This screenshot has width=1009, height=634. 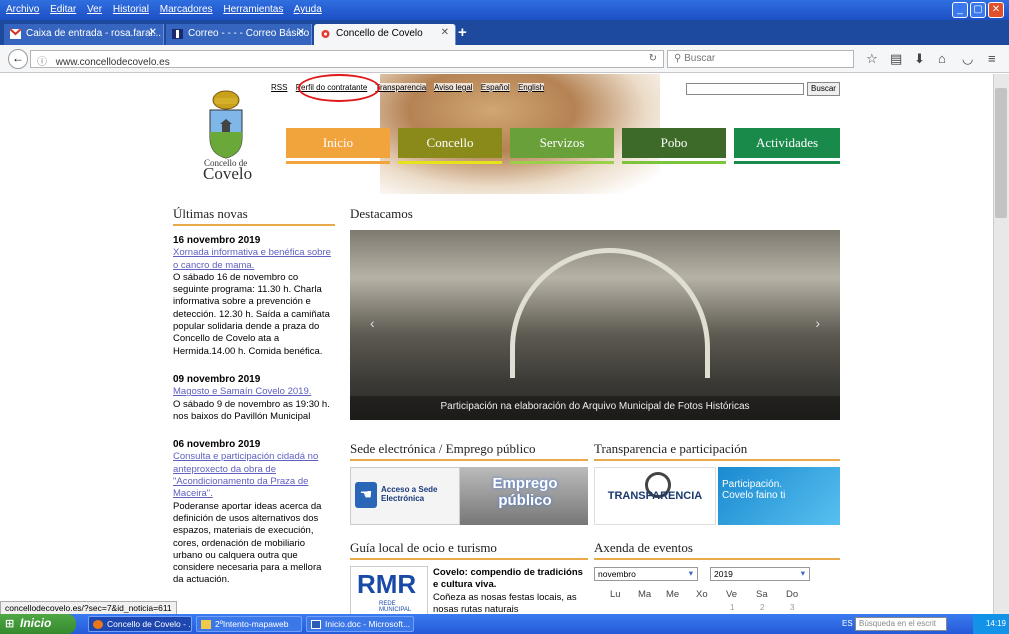 I want to click on featured-section-title: Destacamos, so click(x=381, y=213).